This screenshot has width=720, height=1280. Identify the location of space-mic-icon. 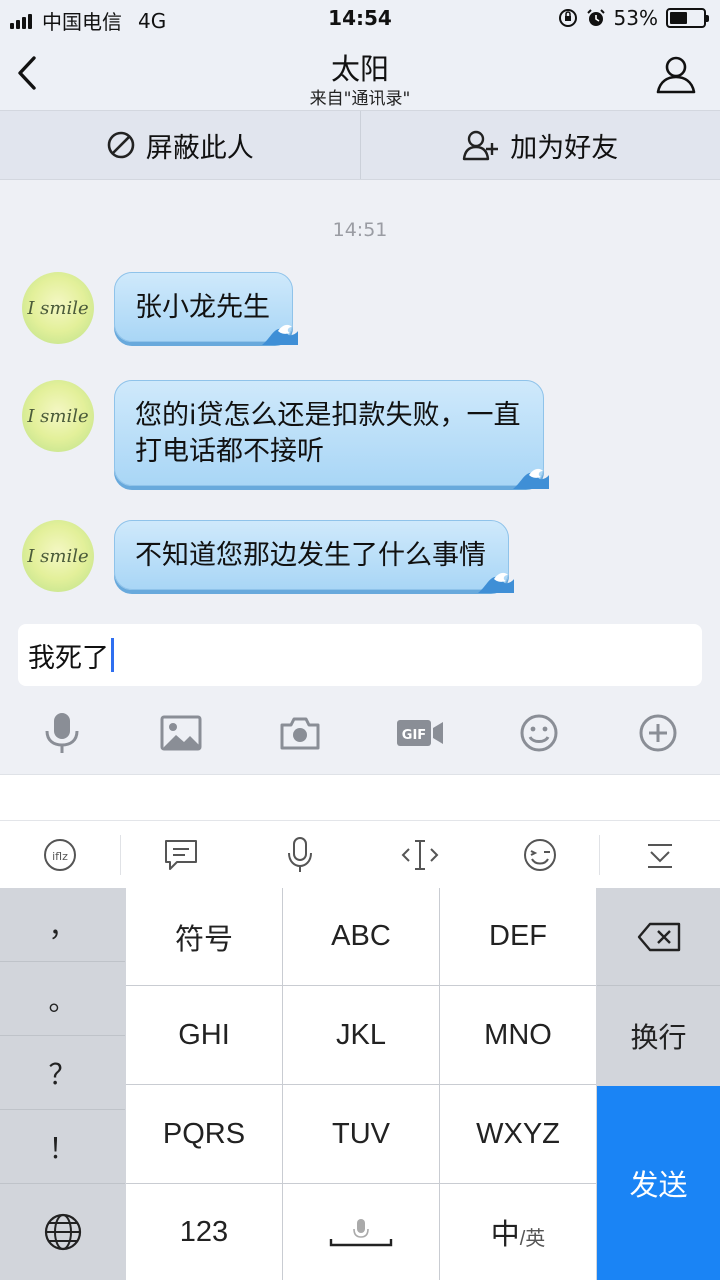
(361, 1233).